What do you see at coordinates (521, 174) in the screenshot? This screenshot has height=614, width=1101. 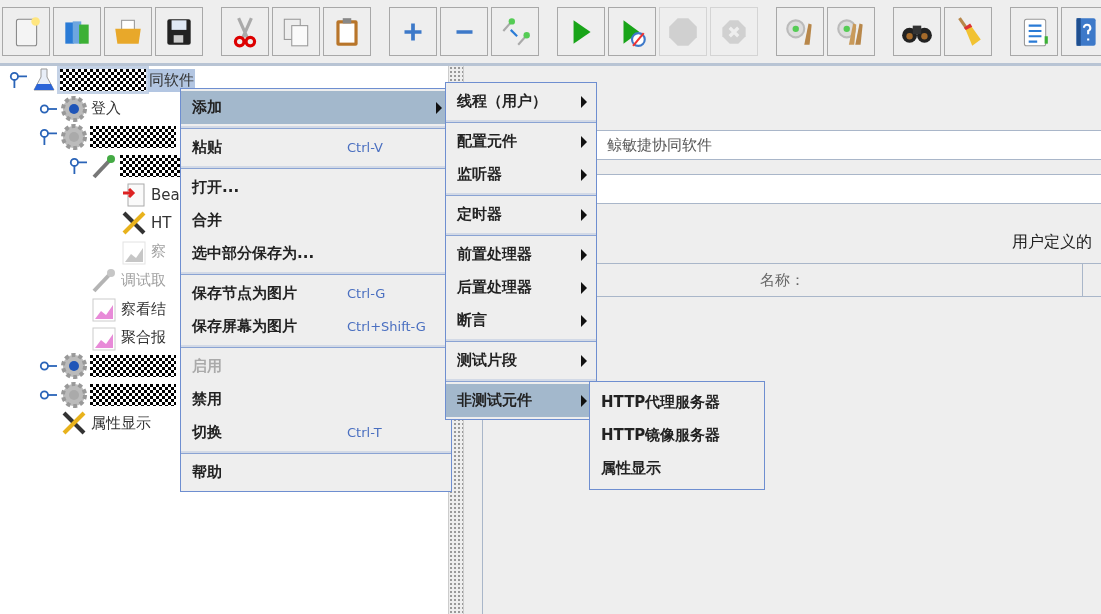 I see `menu-item: 监听器` at bounding box center [521, 174].